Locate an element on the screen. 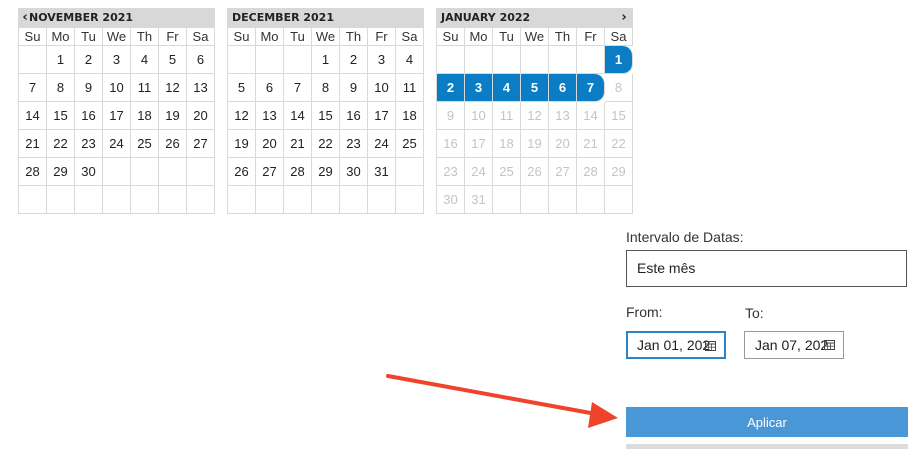 This screenshot has height=449, width=914. date-range-select: Este mês is located at coordinates (766, 268).